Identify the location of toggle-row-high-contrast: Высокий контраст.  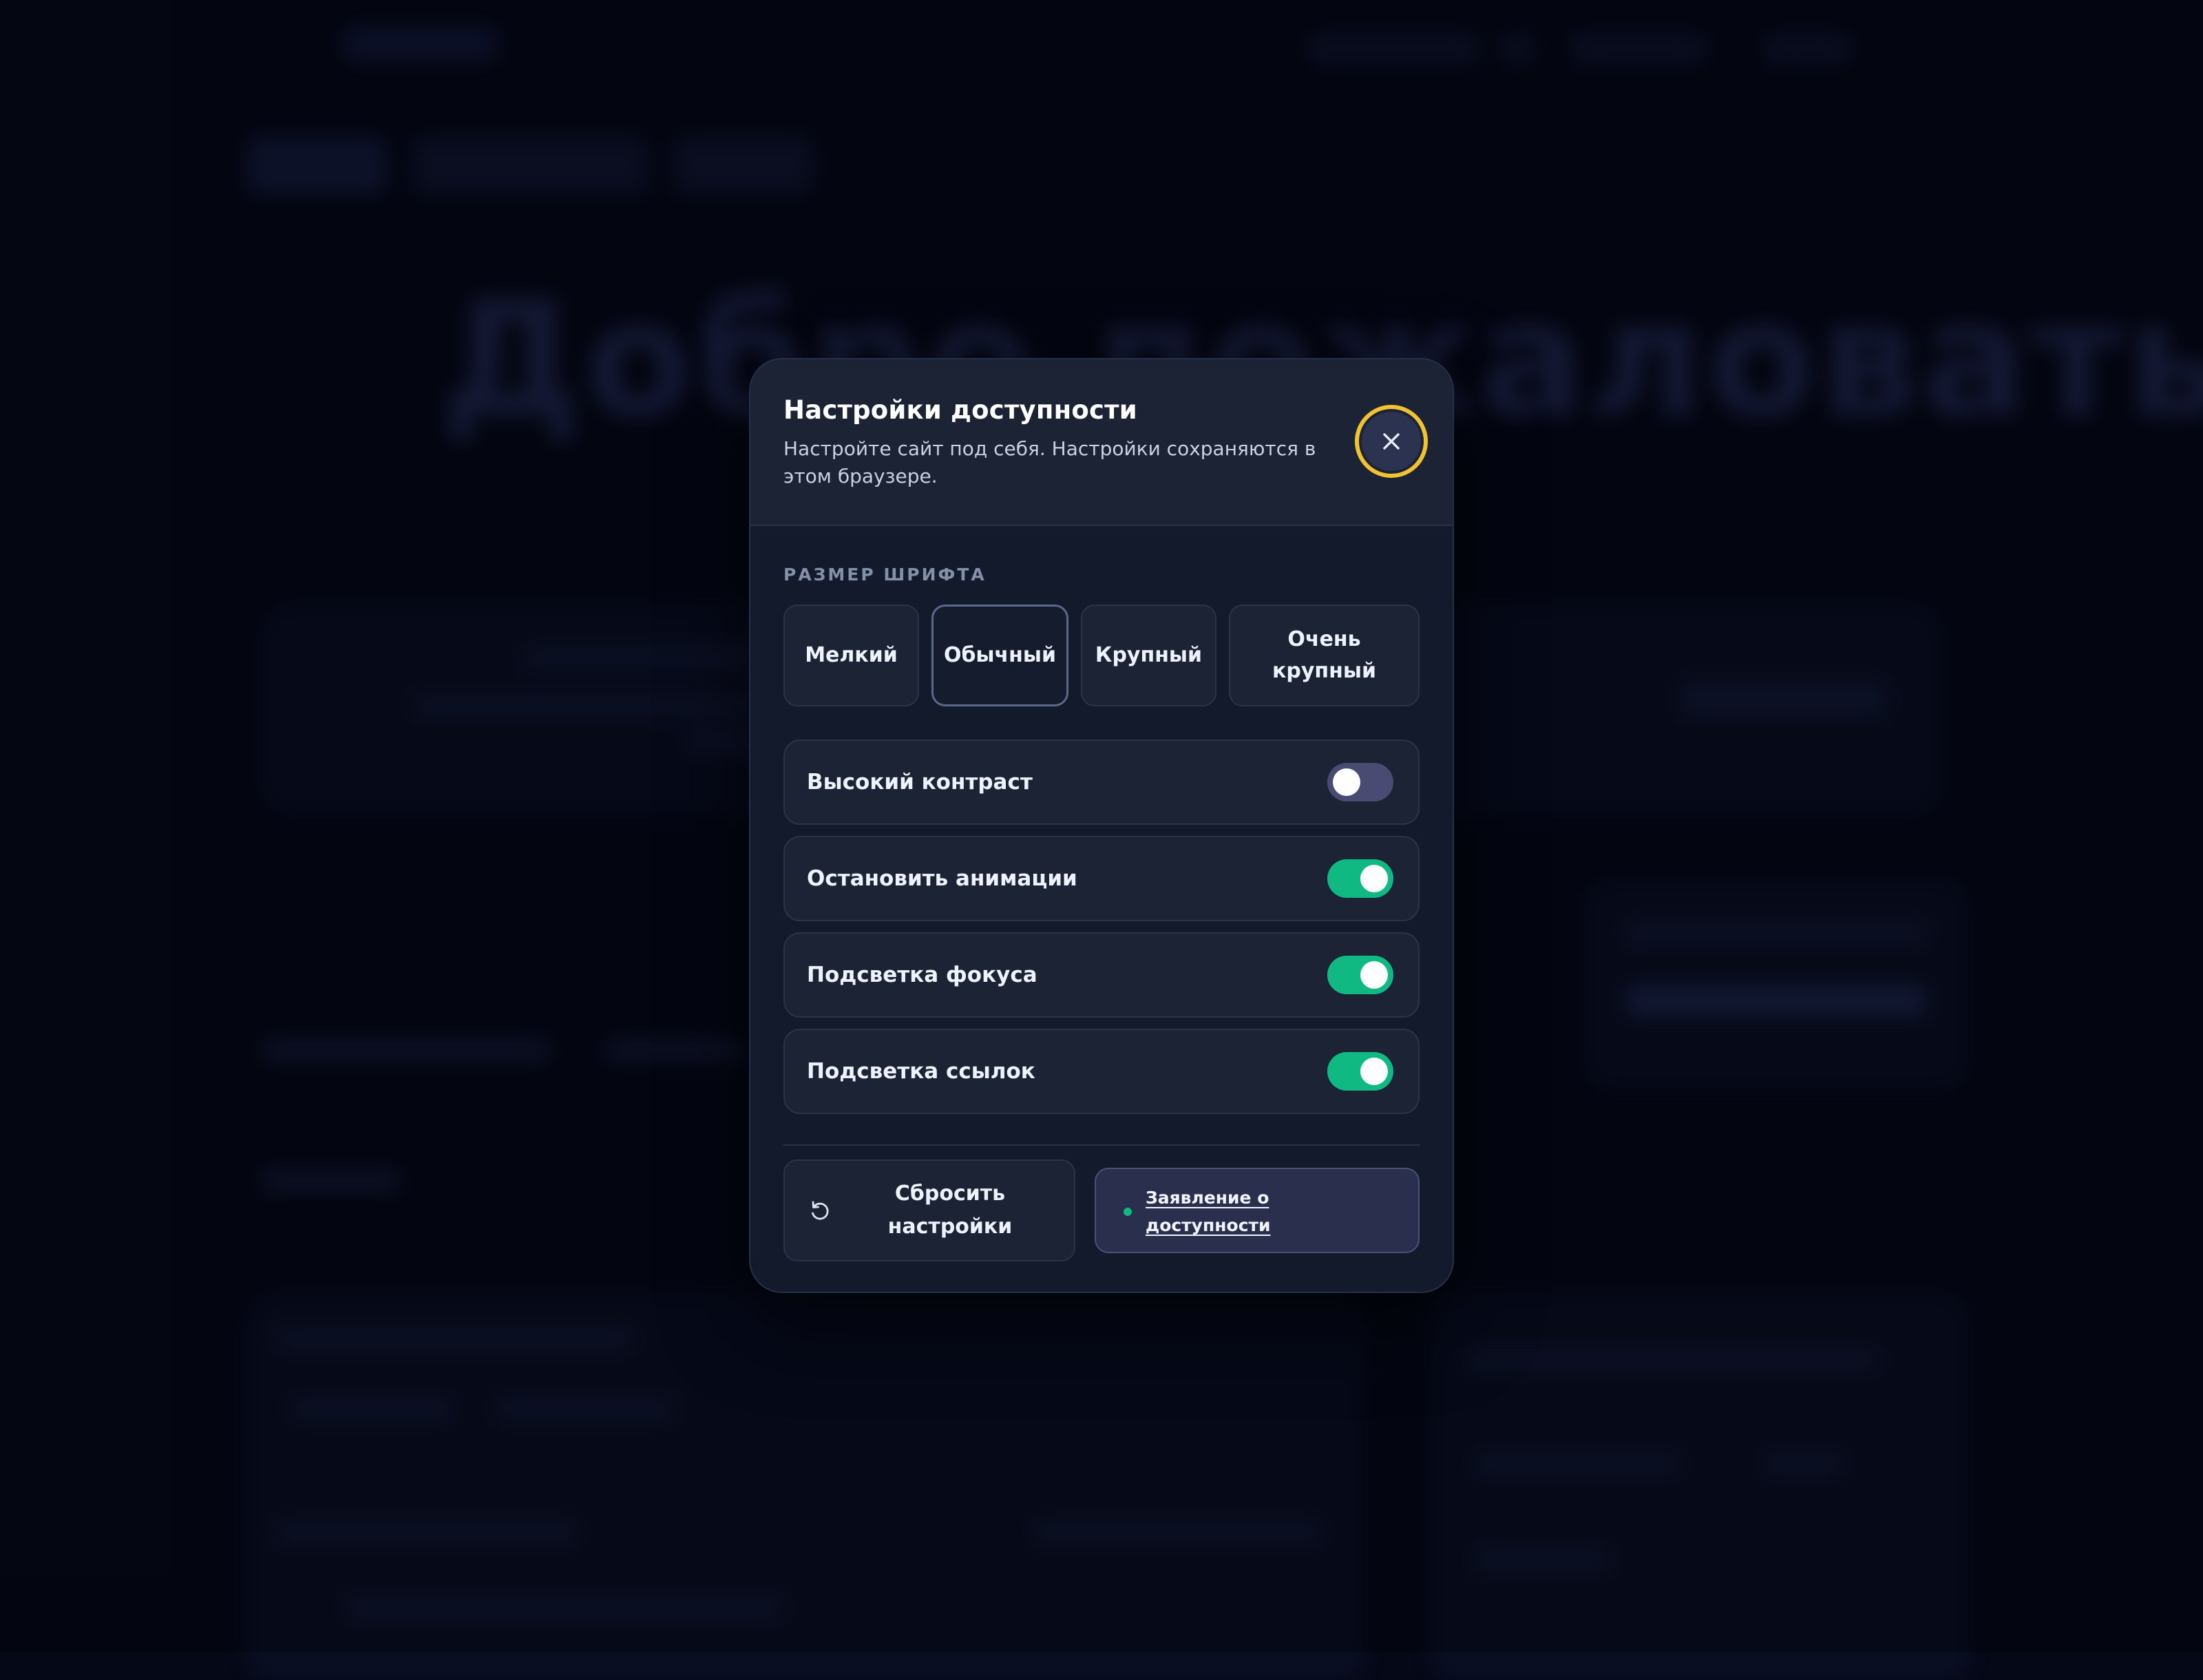
(1101, 782).